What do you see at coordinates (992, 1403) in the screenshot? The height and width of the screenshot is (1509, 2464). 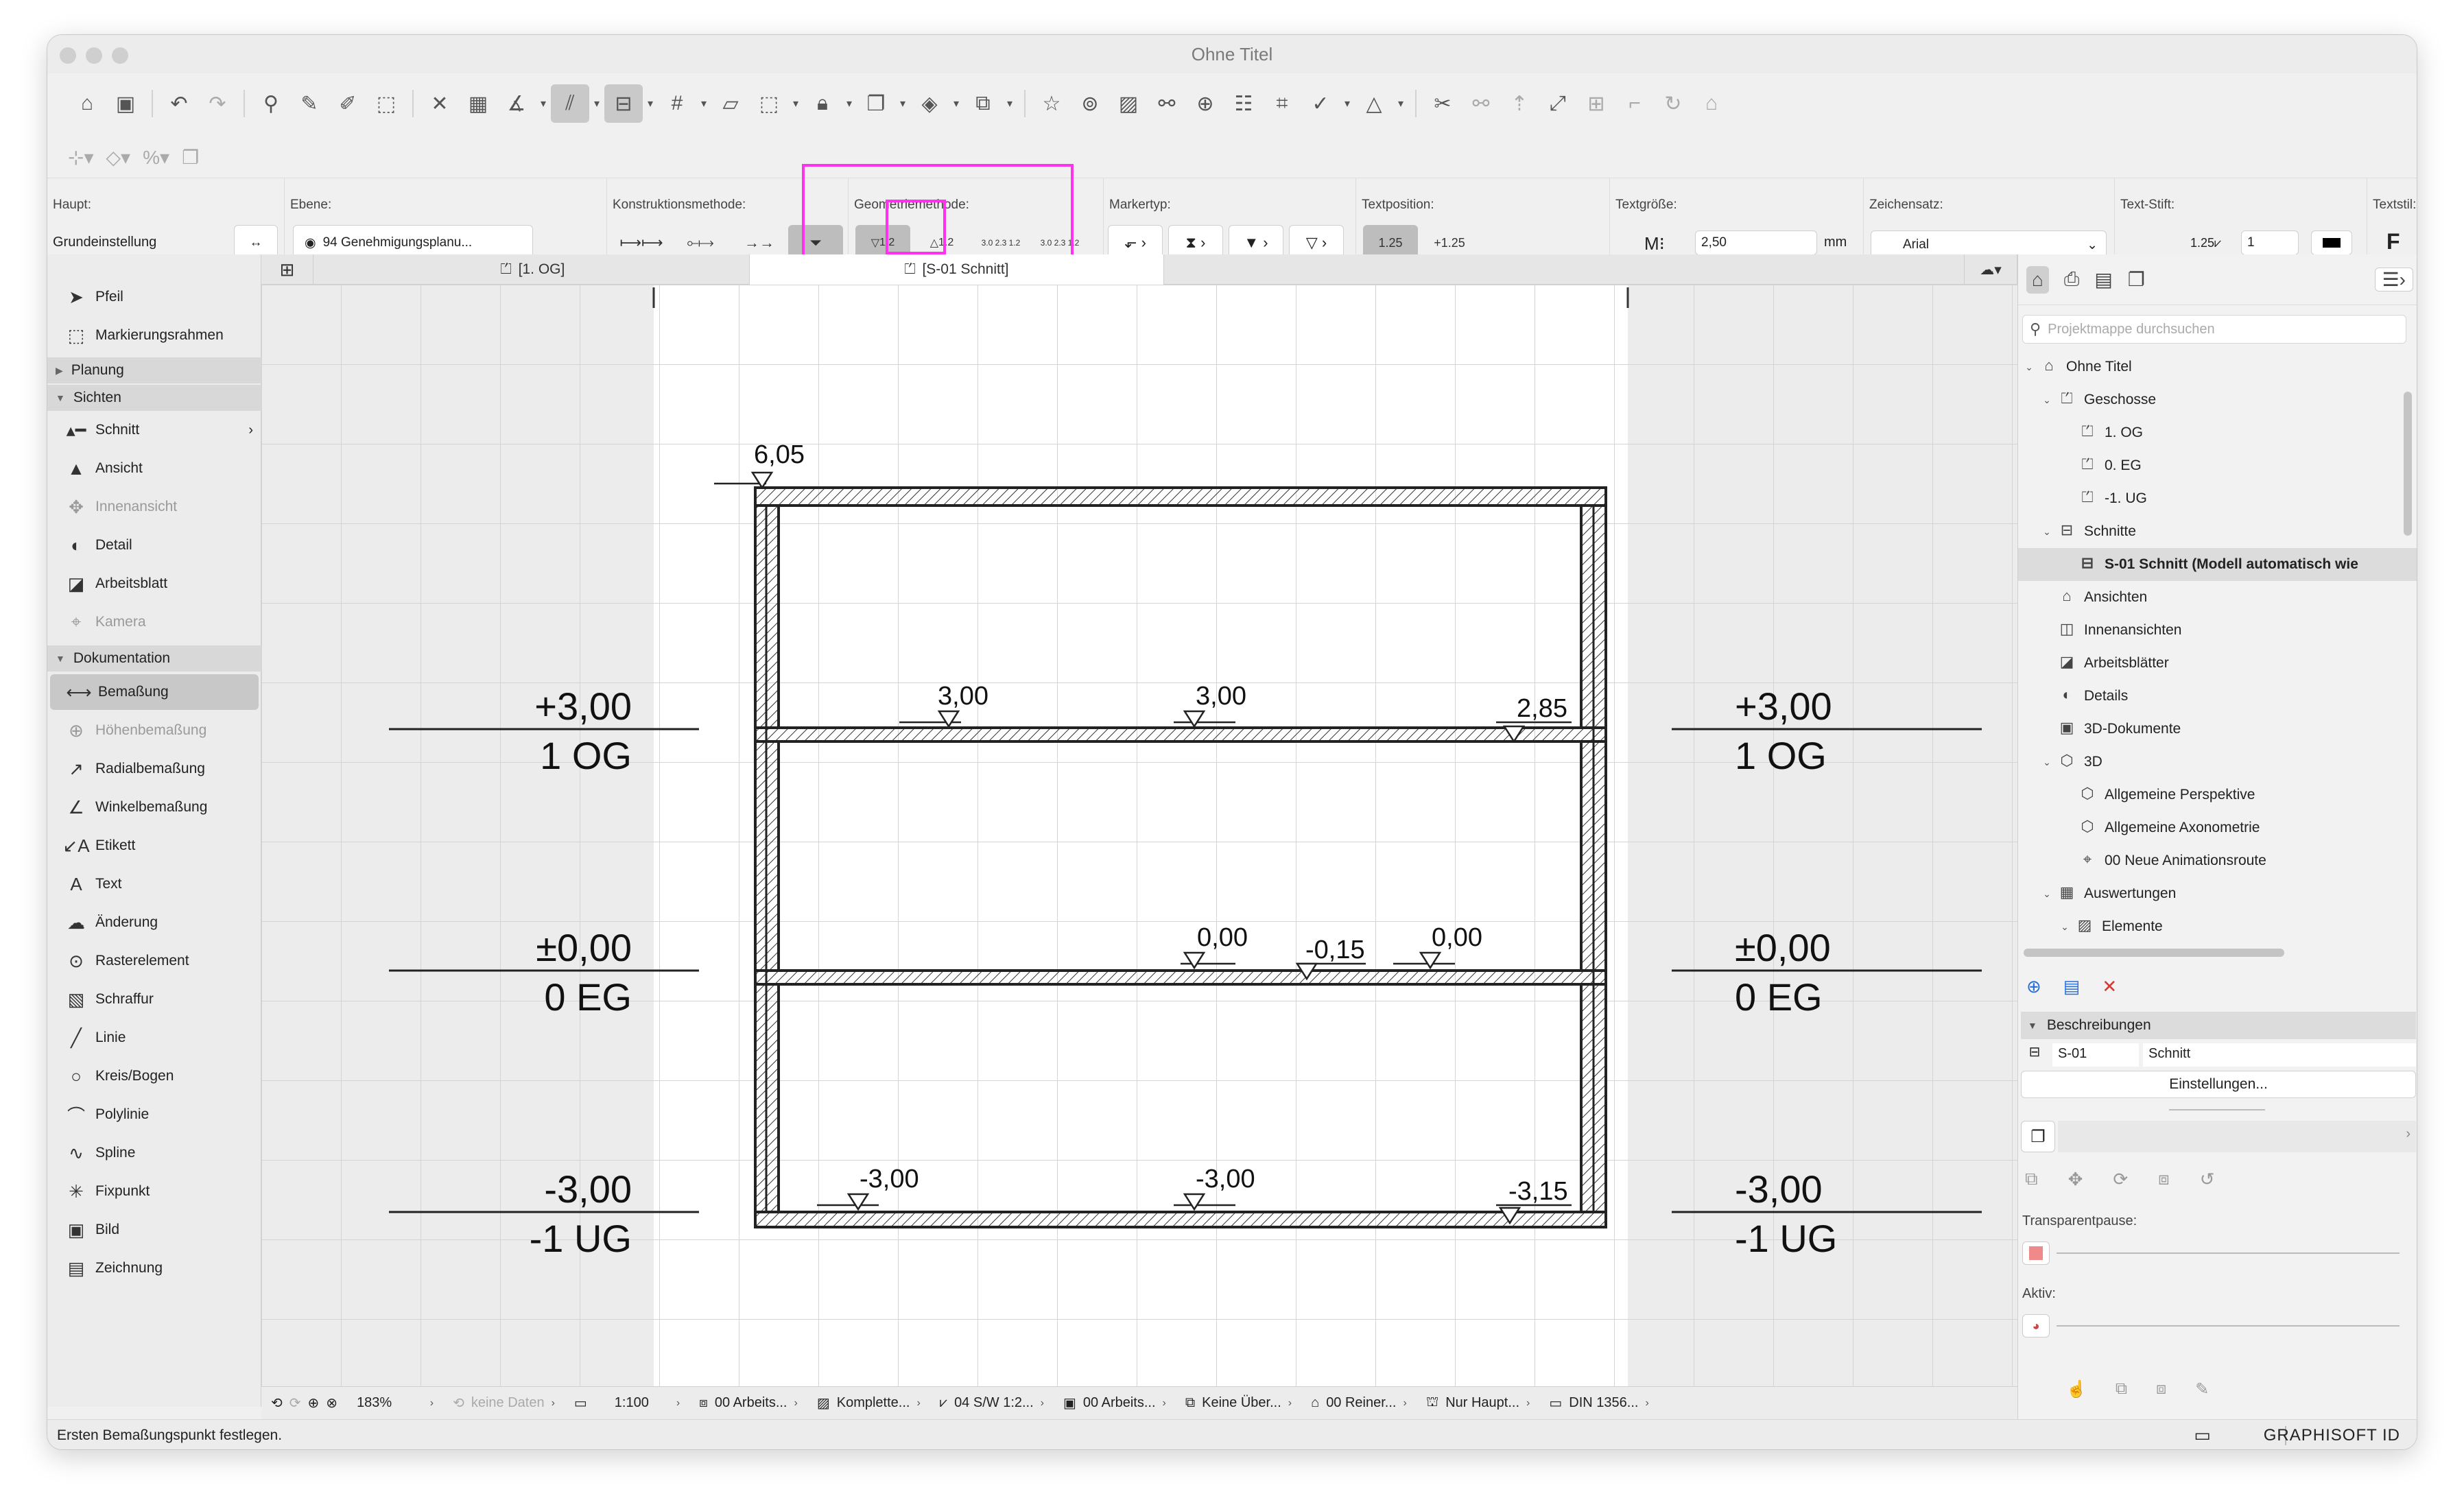 I see `pen-set-select: ⩗ 04 S/W 1:2... ›` at bounding box center [992, 1403].